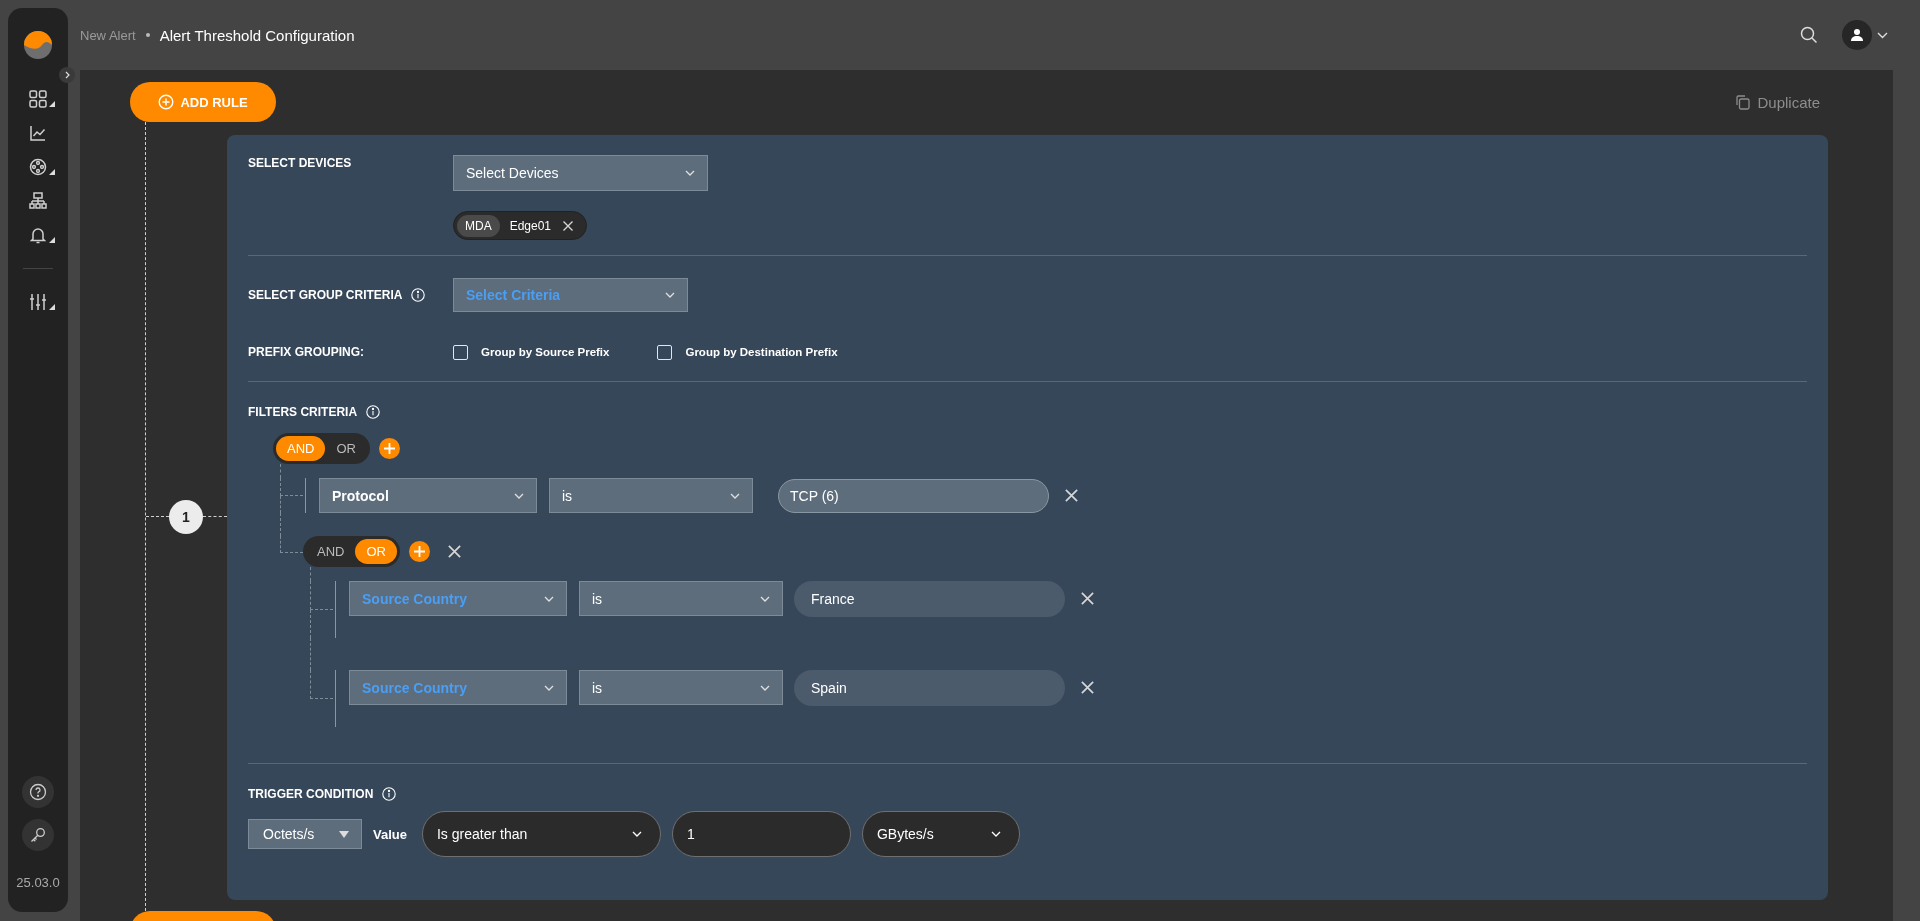 The width and height of the screenshot is (1920, 921). Describe the element at coordinates (108, 35) in the screenshot. I see `breadcrumb-link: New Alert` at that location.